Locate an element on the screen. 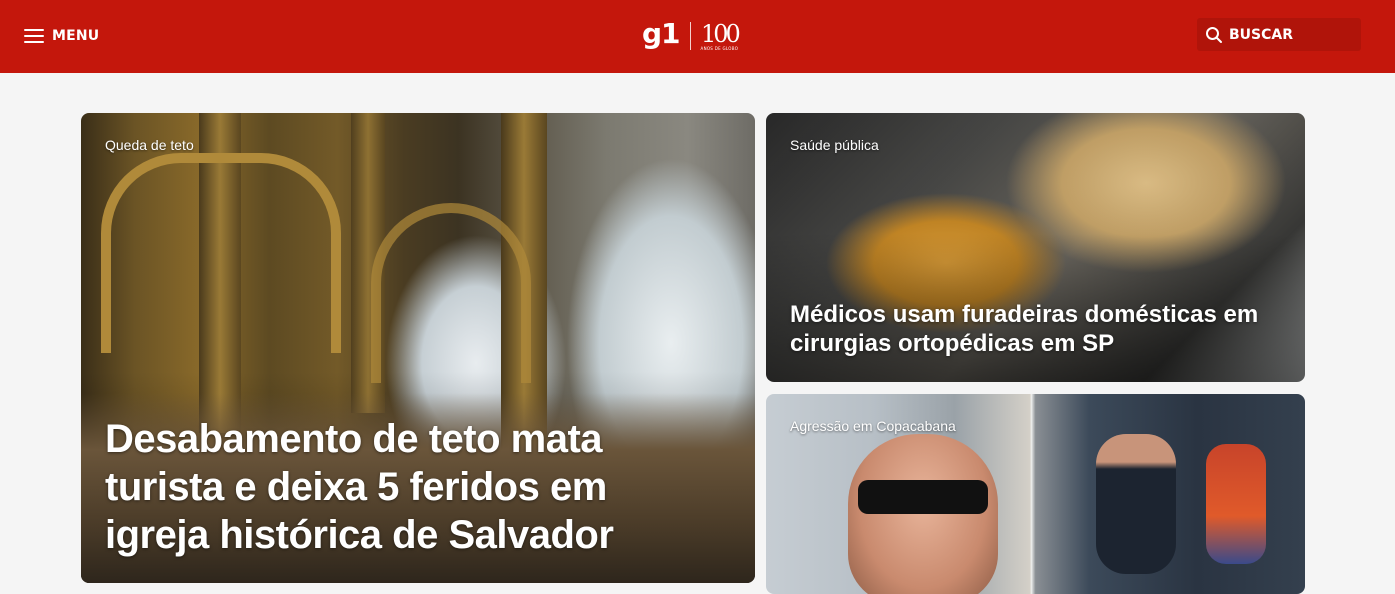 The image size is (1395, 594). badge-number: 100 is located at coordinates (720, 33).